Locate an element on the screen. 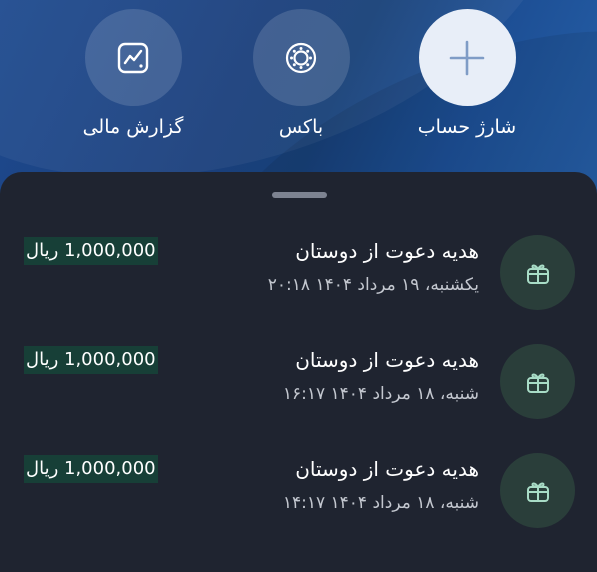  box-action: باکس is located at coordinates (301, 73).